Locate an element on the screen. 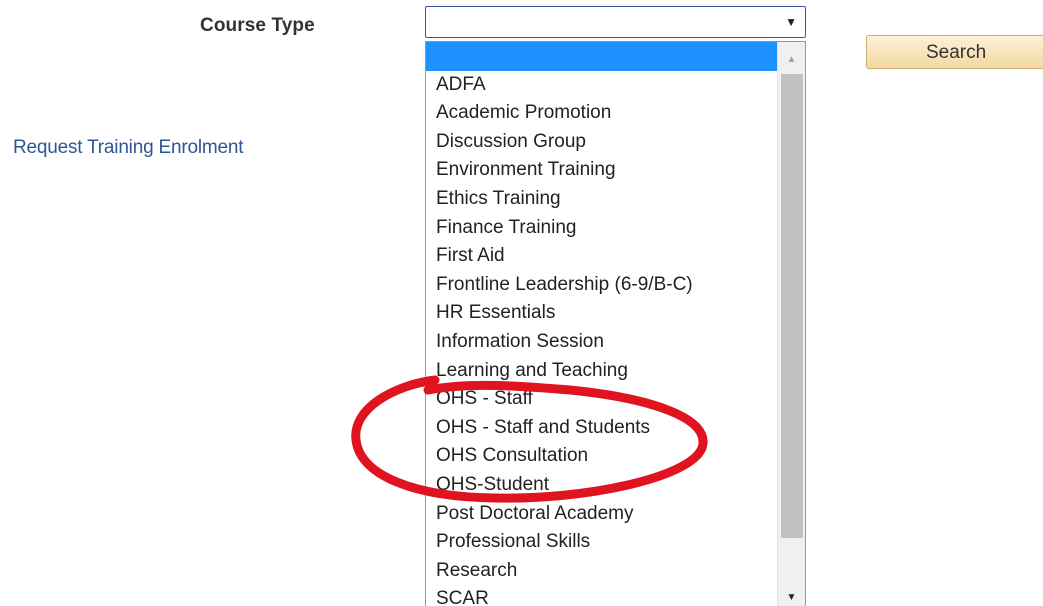  dropdown-option: Discussion Group is located at coordinates (601, 142).